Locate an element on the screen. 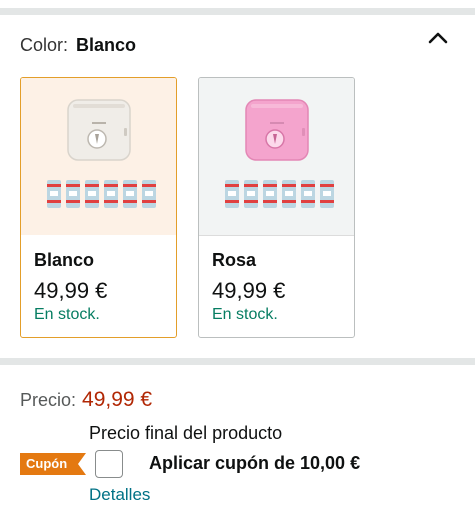  color-selector-header: Color: Blanco is located at coordinates (78, 45).